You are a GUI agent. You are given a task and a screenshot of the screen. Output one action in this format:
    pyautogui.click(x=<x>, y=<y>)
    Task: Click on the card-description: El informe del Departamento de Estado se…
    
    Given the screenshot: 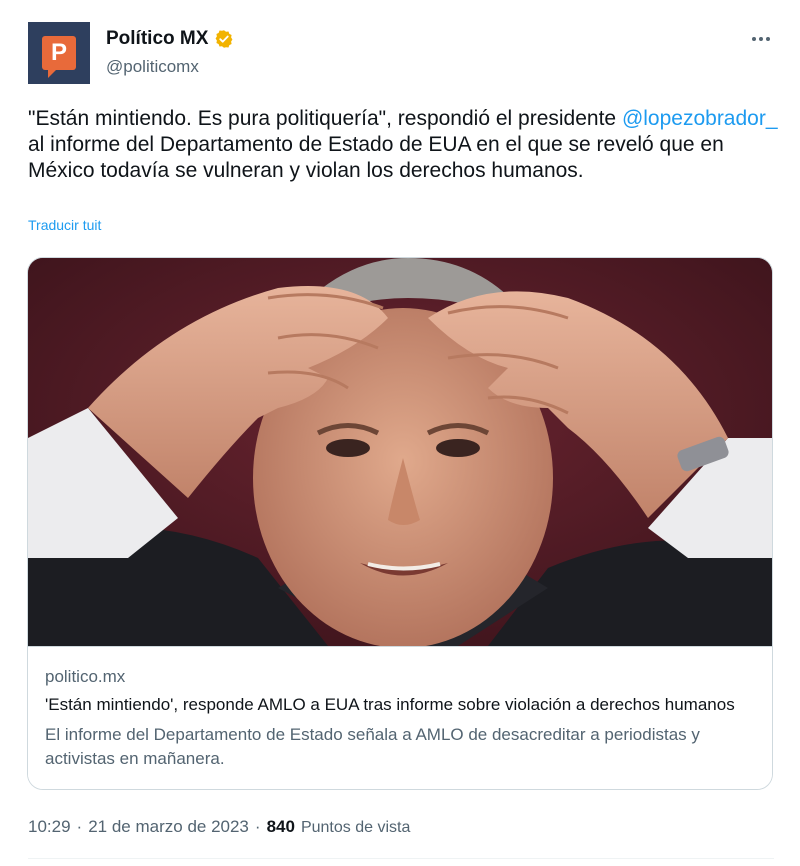 What is the action you would take?
    pyautogui.click(x=372, y=746)
    